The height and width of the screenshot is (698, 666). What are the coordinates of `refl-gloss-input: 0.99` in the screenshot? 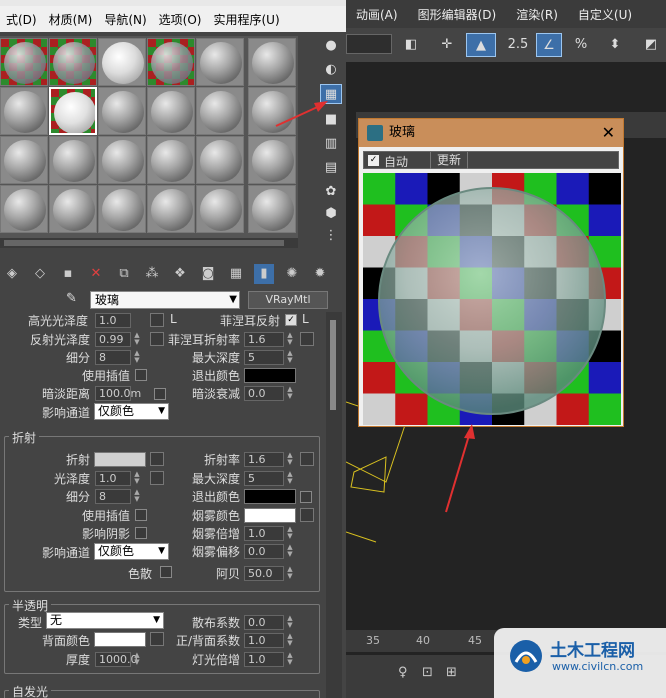 It's located at (113, 339).